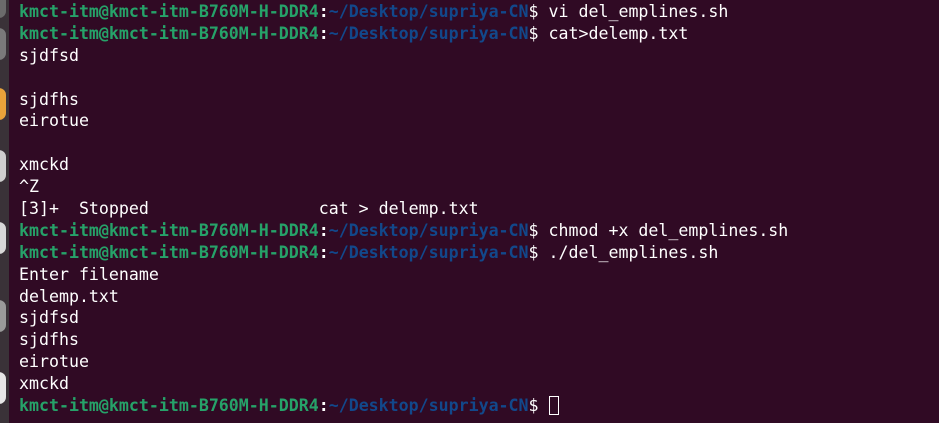 The image size is (939, 423). What do you see at coordinates (553, 406) in the screenshot?
I see `text-cursor` at bounding box center [553, 406].